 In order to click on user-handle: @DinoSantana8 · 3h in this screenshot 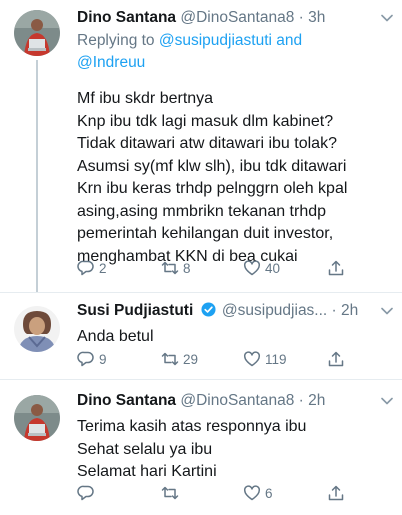, I will do `click(253, 17)`.